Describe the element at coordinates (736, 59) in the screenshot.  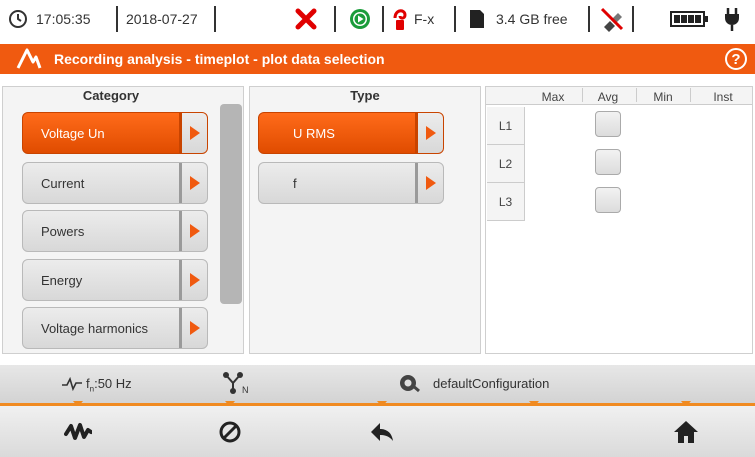
I see `help-icon: ?` at that location.